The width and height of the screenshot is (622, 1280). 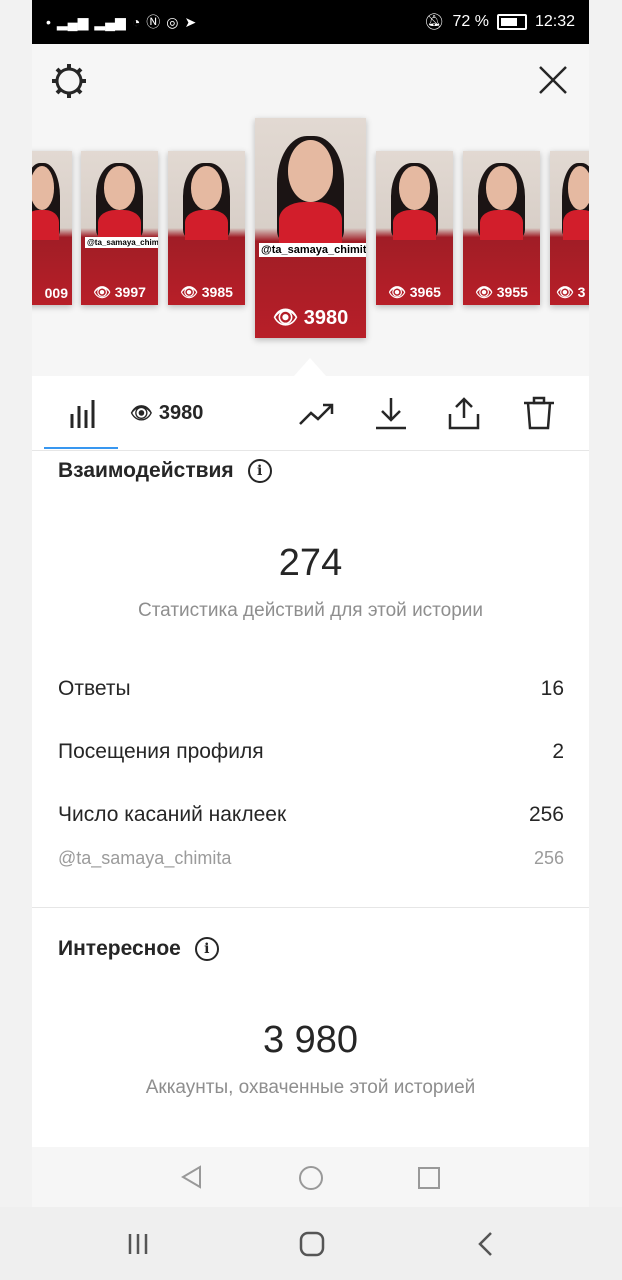 What do you see at coordinates (310, 610) in the screenshot?
I see `interactions-subtitle: Статистика действий для этой истории` at bounding box center [310, 610].